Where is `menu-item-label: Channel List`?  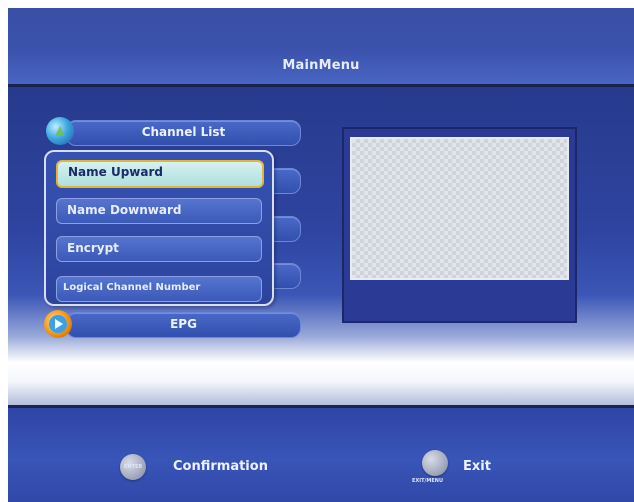
menu-item-label: Channel List is located at coordinates (183, 132).